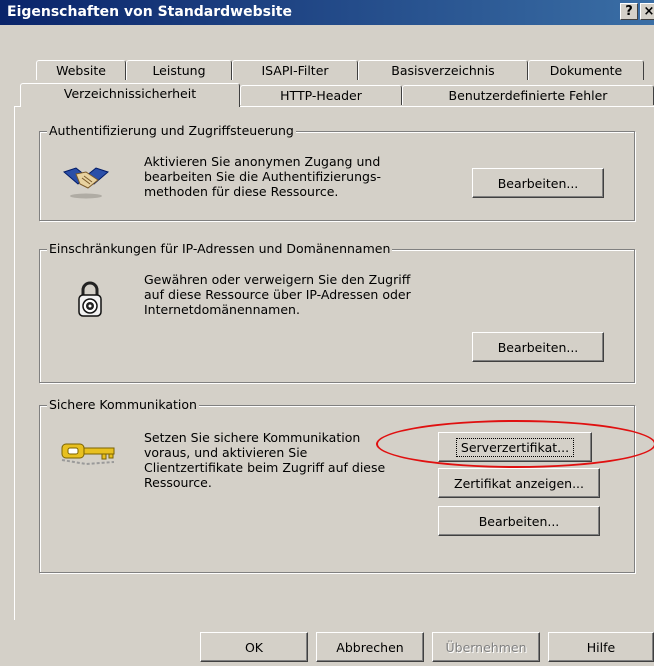  I want to click on handshake-icon, so click(86, 183).